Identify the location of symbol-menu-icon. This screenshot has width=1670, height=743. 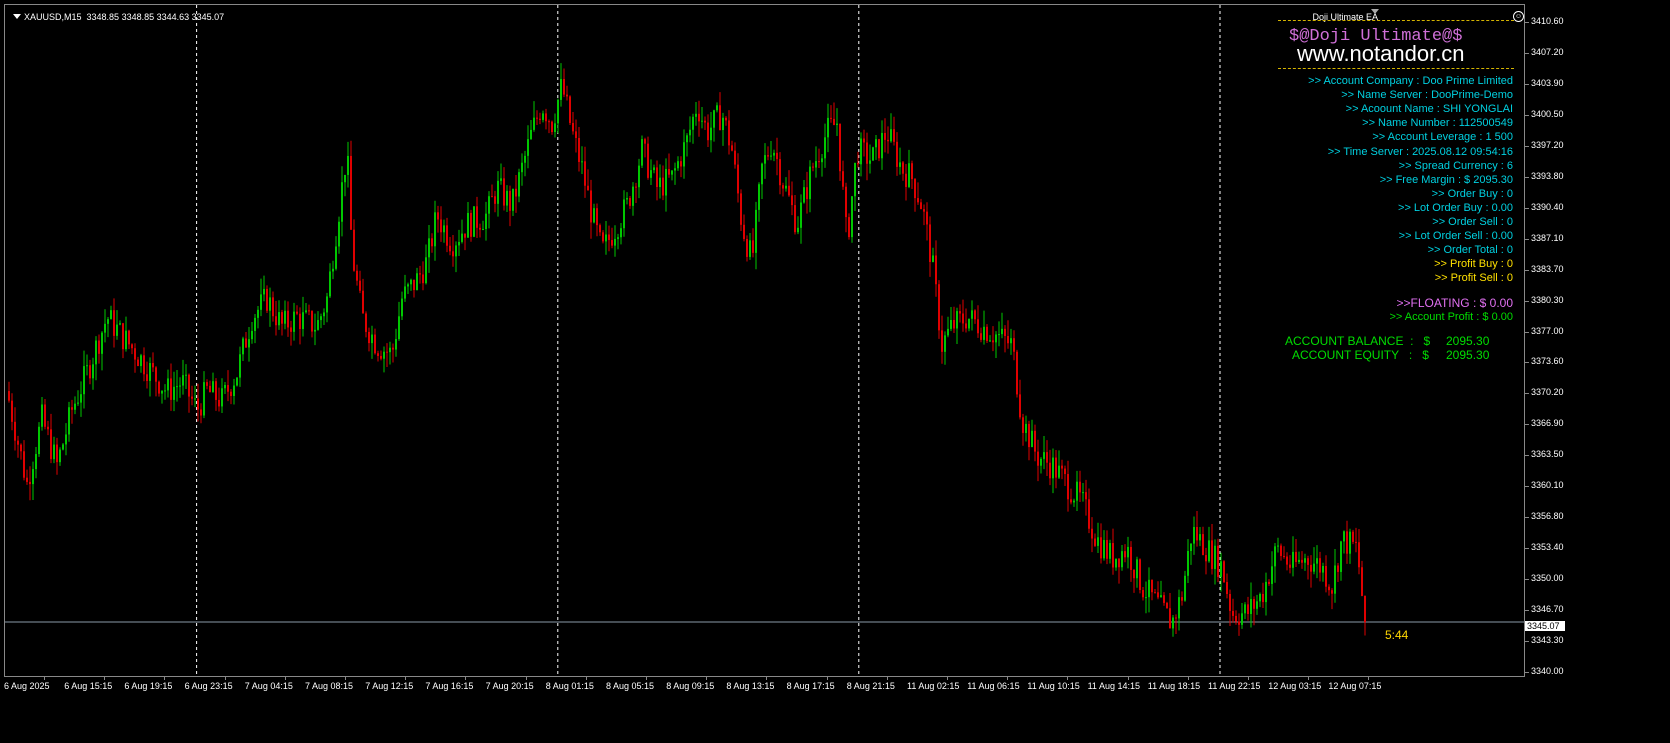
(17, 16).